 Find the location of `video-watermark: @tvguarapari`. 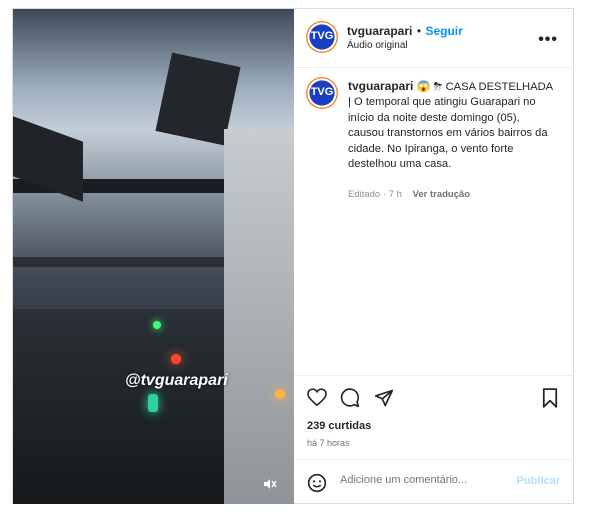

video-watermark: @tvguarapari is located at coordinates (176, 380).